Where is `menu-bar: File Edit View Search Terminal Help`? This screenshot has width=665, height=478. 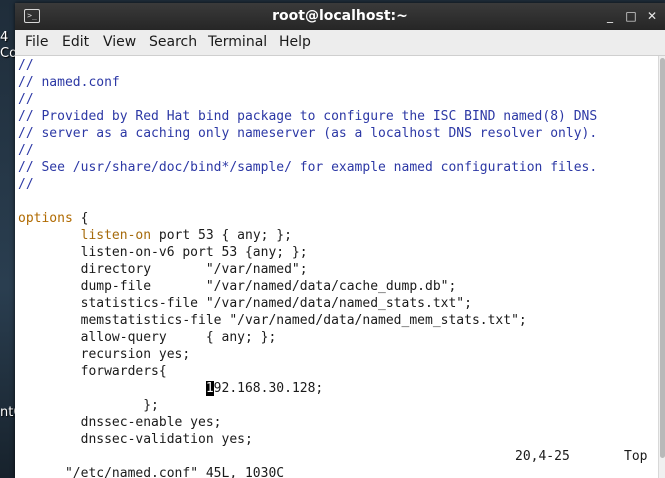
menu-bar: File Edit View Search Terminal Help is located at coordinates (340, 43).